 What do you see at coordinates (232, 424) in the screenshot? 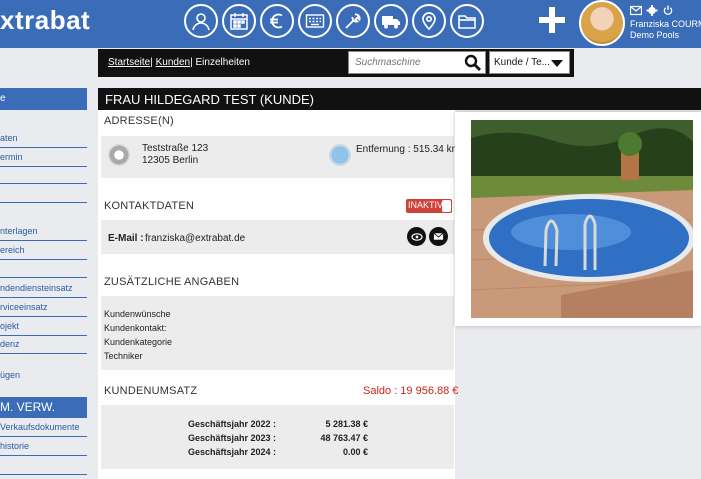
I see `fiscal-year-label: Geschäftsjahr 2022 :` at bounding box center [232, 424].